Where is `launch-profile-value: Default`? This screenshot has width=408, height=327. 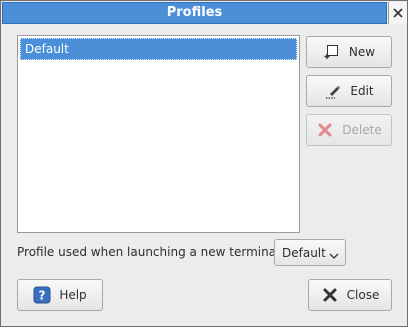
launch-profile-value: Default is located at coordinates (304, 252).